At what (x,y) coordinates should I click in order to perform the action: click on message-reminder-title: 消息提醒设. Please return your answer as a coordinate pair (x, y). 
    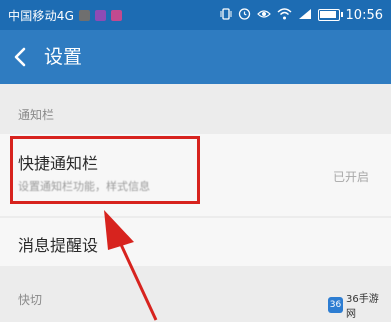
    Looking at the image, I should click on (58, 245).